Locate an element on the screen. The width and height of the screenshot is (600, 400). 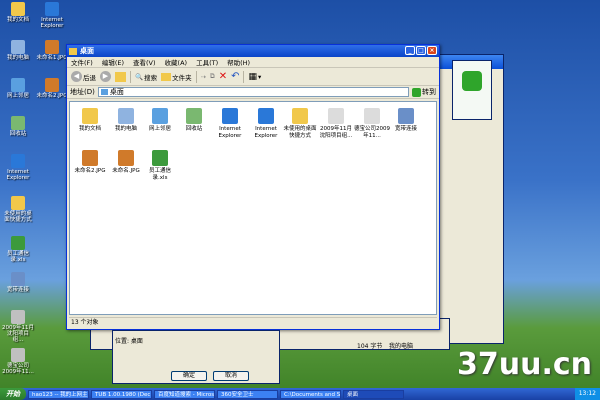
desktop-icon-xls: 员工通信录.xls is located at coordinates (18, 249).